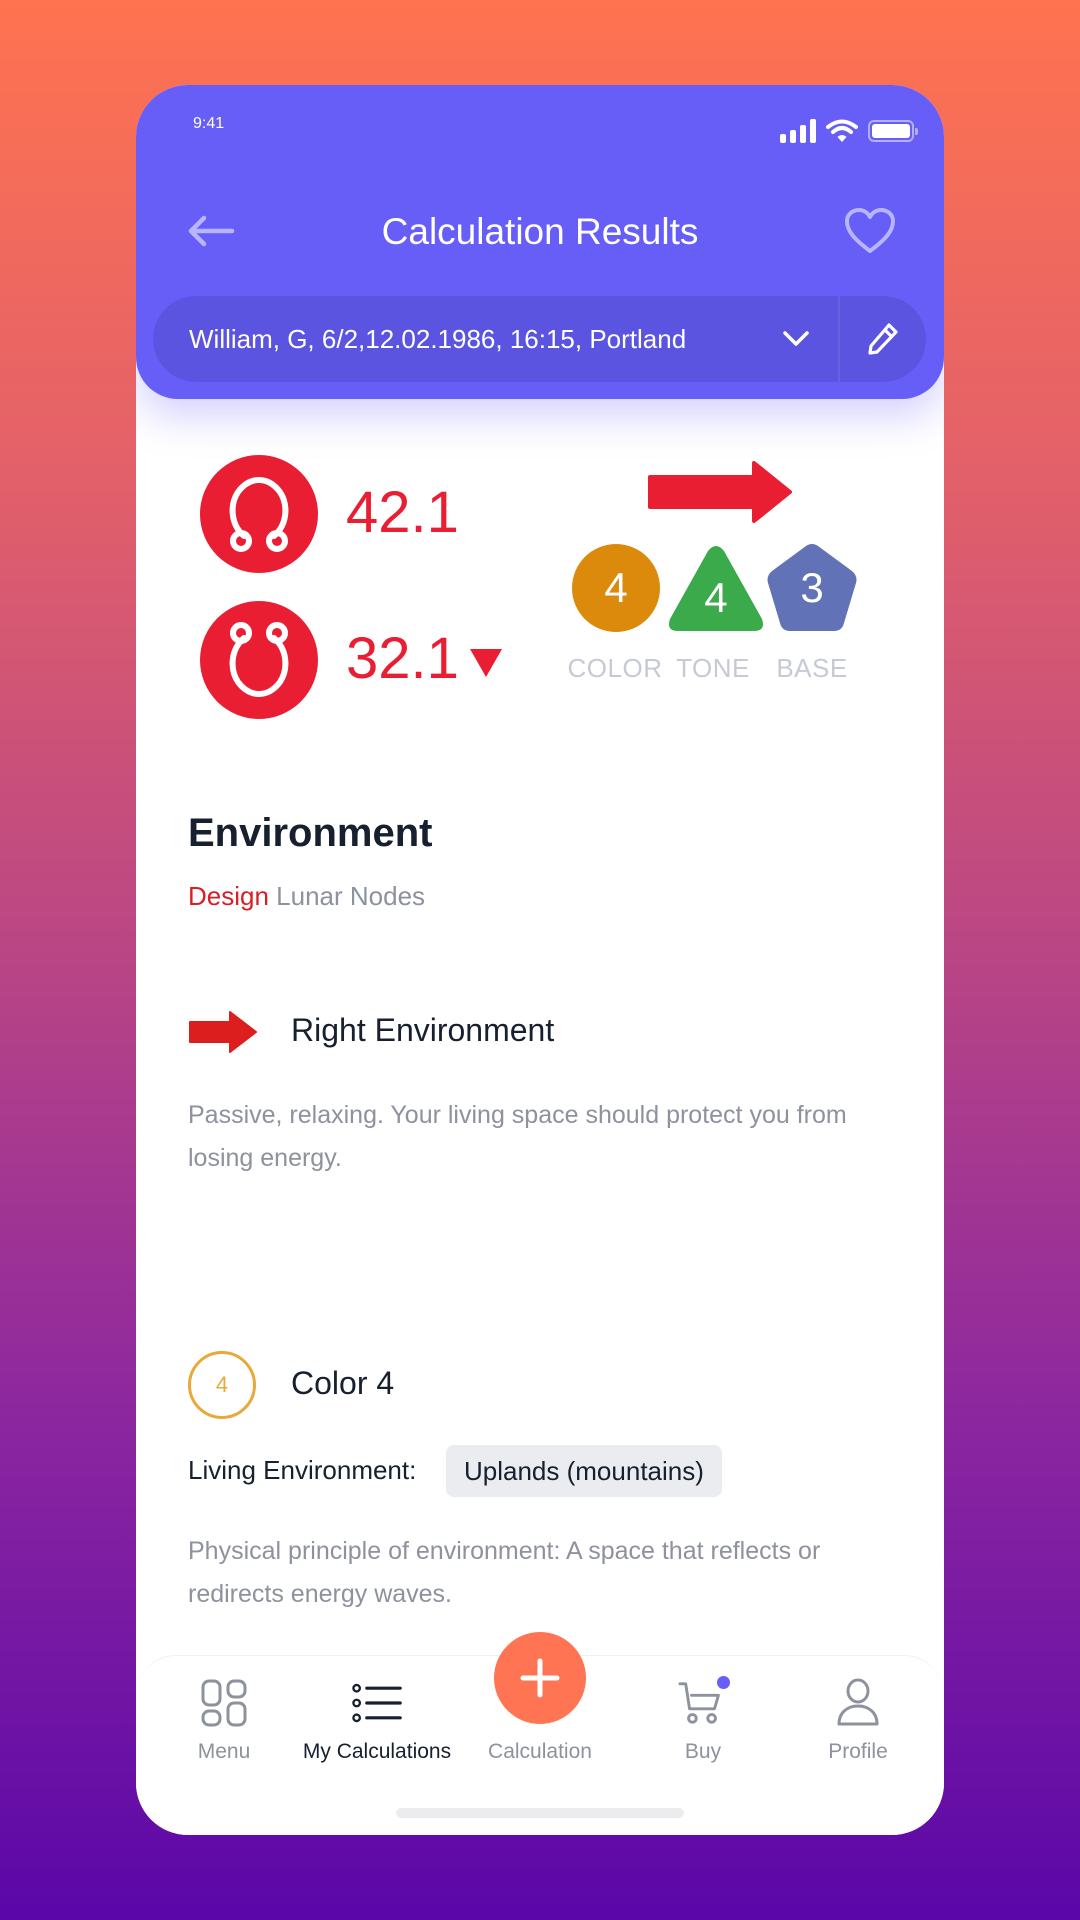  Describe the element at coordinates (584, 1471) in the screenshot. I see `living-environment-chip: Uplands (mountains)` at that location.